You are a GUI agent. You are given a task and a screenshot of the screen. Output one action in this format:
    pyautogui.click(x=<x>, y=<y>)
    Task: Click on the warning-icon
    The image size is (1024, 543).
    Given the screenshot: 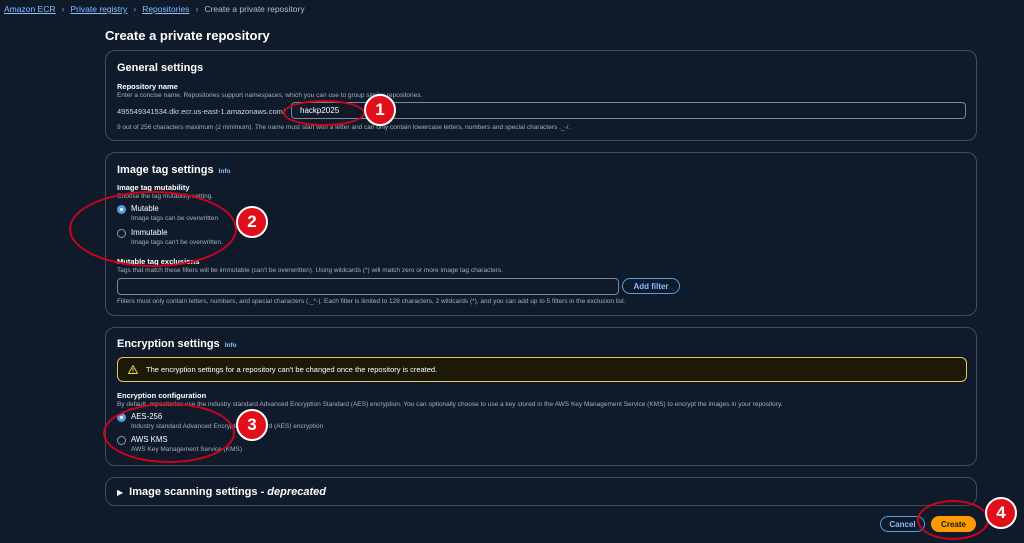 What is the action you would take?
    pyautogui.click(x=133, y=369)
    